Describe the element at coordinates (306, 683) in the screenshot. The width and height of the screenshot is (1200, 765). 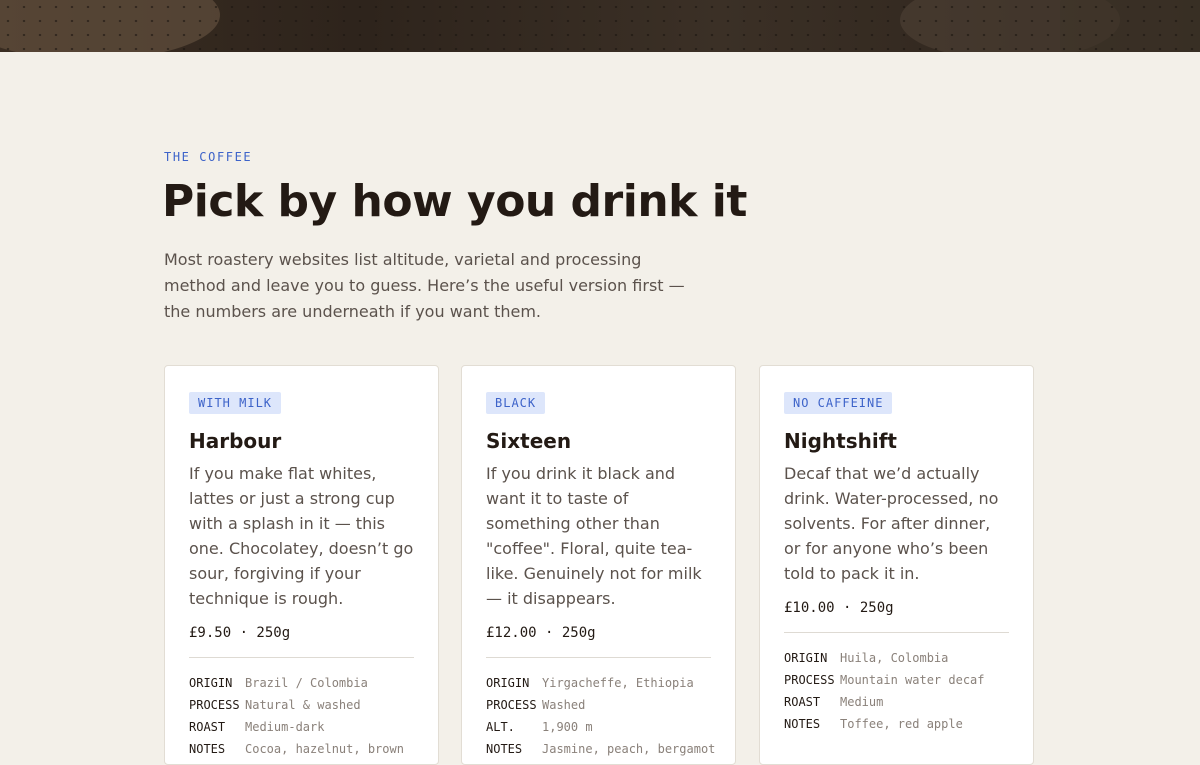
I see `spec-value: Brazil / Colombia` at that location.